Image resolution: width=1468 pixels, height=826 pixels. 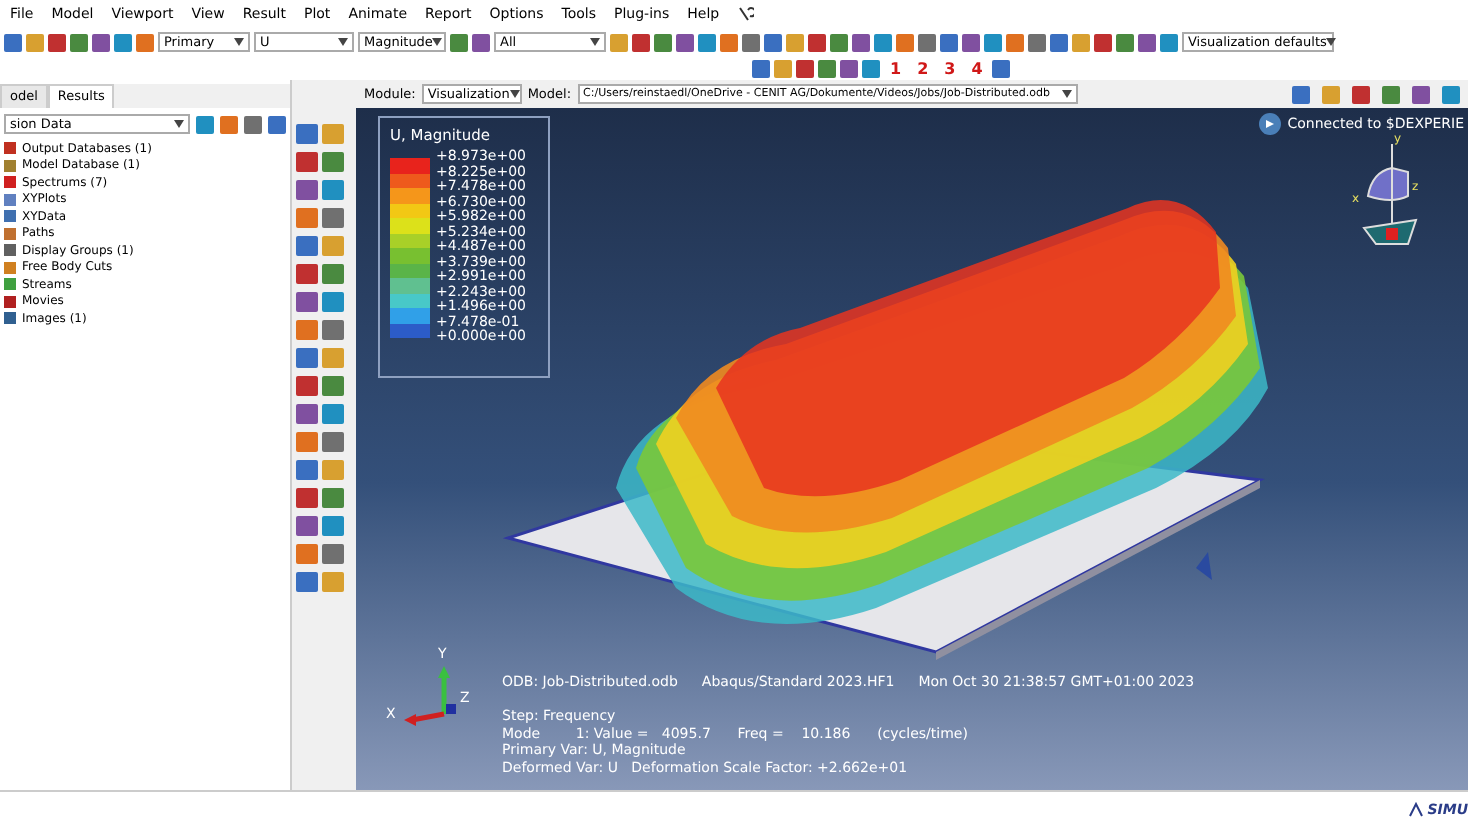 What do you see at coordinates (923, 68) in the screenshot?
I see `view-number-button: 2` at bounding box center [923, 68].